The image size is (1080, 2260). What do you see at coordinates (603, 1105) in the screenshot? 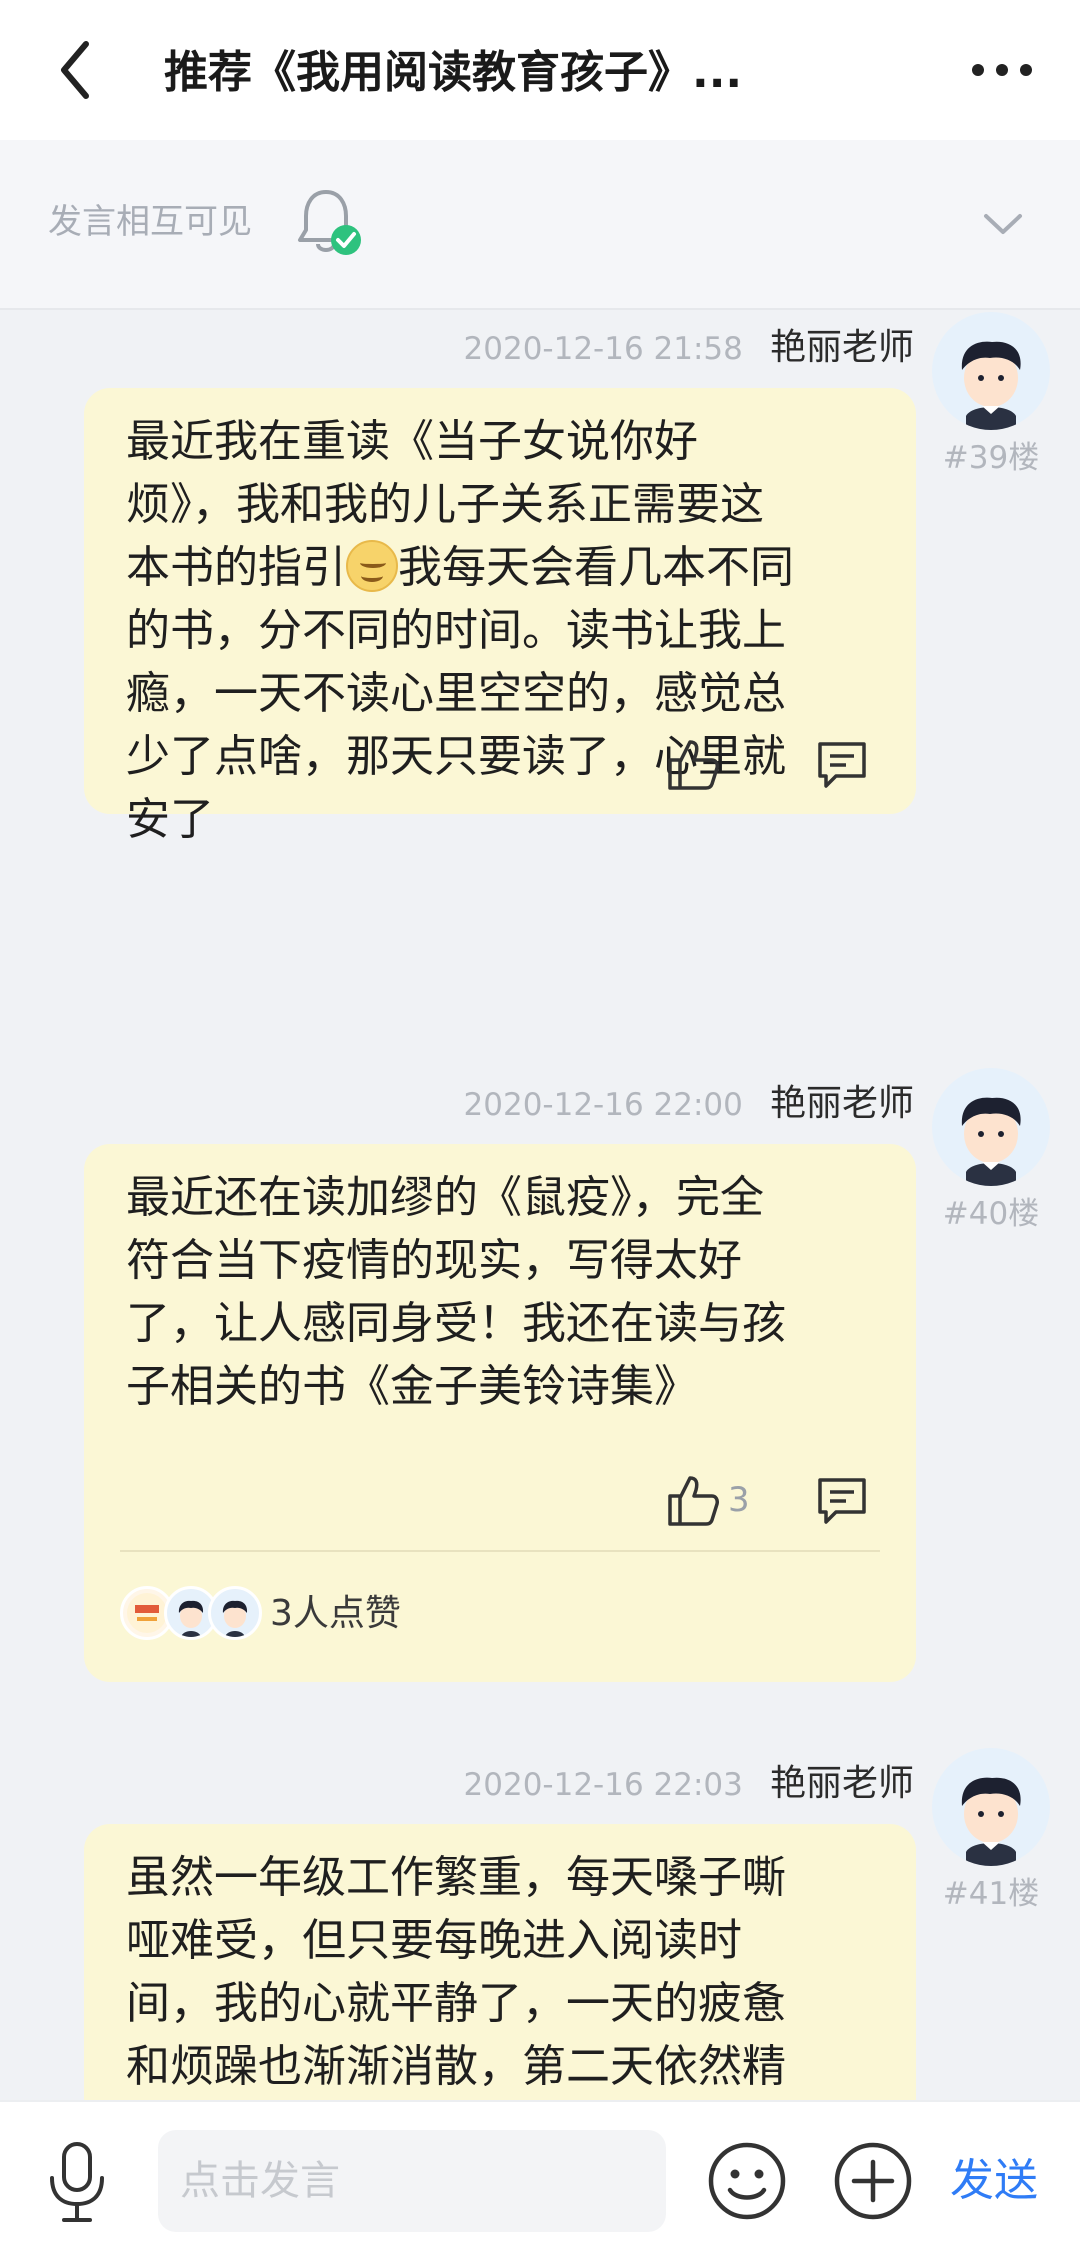
I see `post-time: 2020-12-16 22:00` at bounding box center [603, 1105].